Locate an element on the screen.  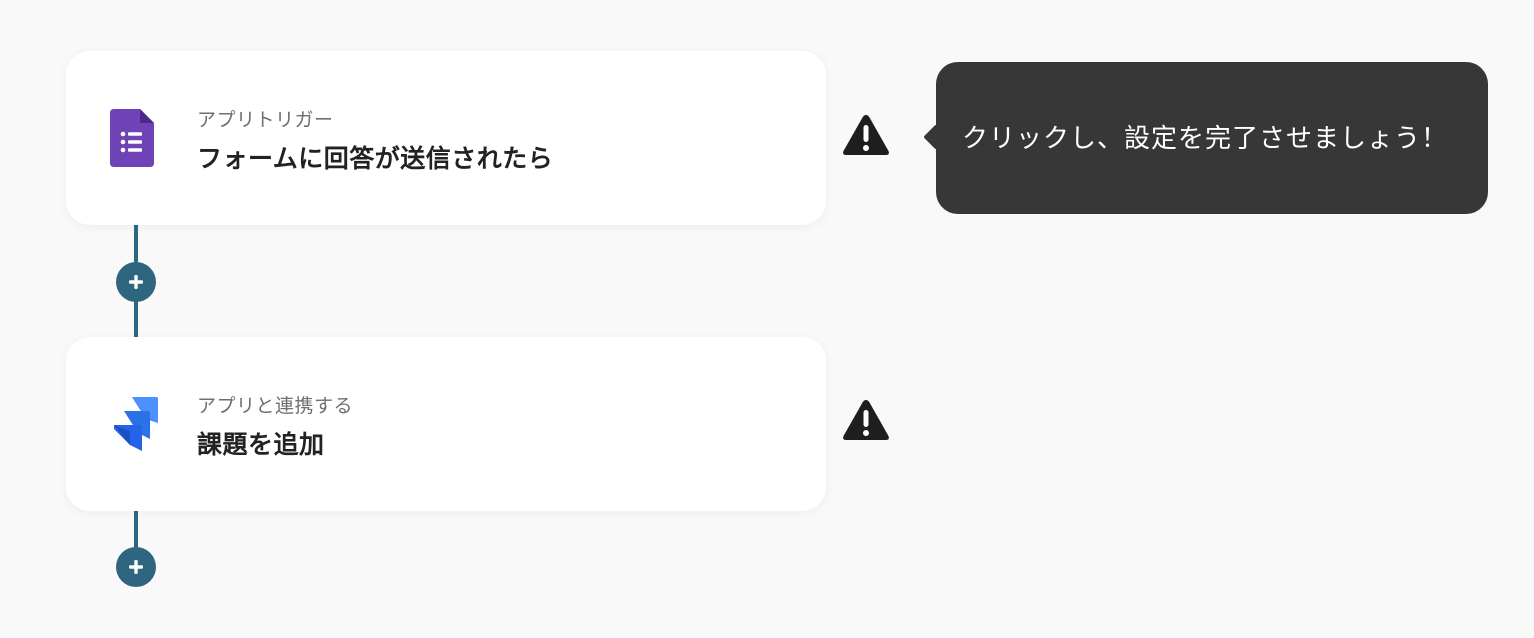
flow-connector is located at coordinates (136, 530).